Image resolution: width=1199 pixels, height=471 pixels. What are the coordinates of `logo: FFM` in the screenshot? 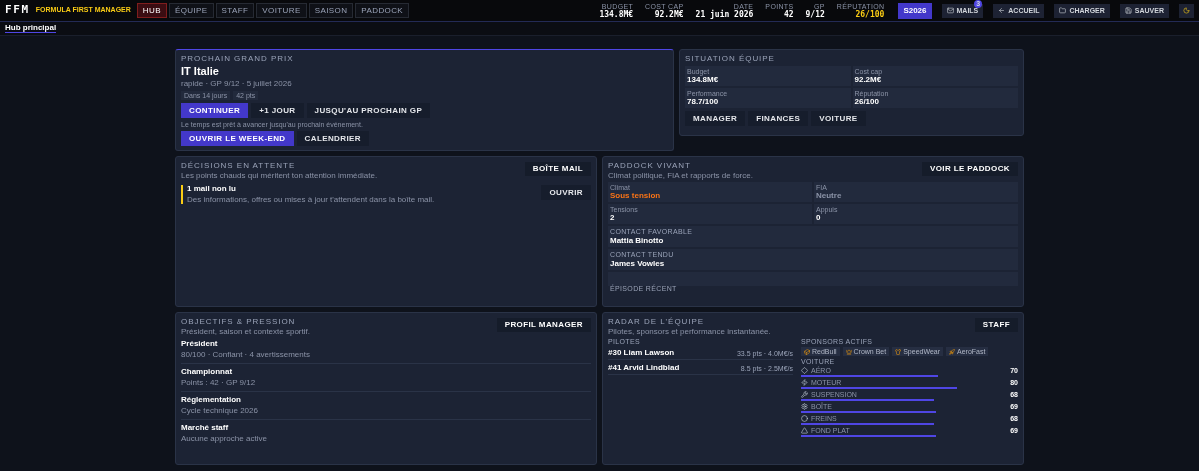 It's located at (17, 10).